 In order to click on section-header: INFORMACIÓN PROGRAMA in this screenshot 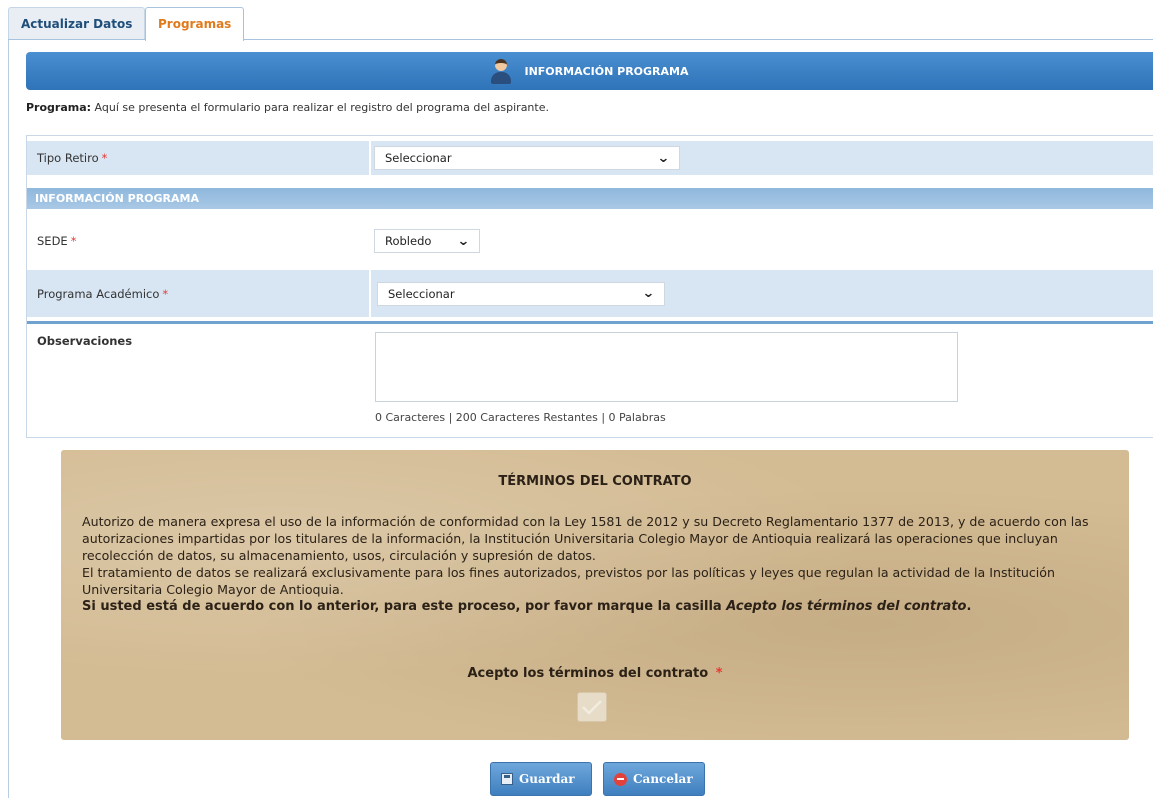, I will do `click(589, 71)`.